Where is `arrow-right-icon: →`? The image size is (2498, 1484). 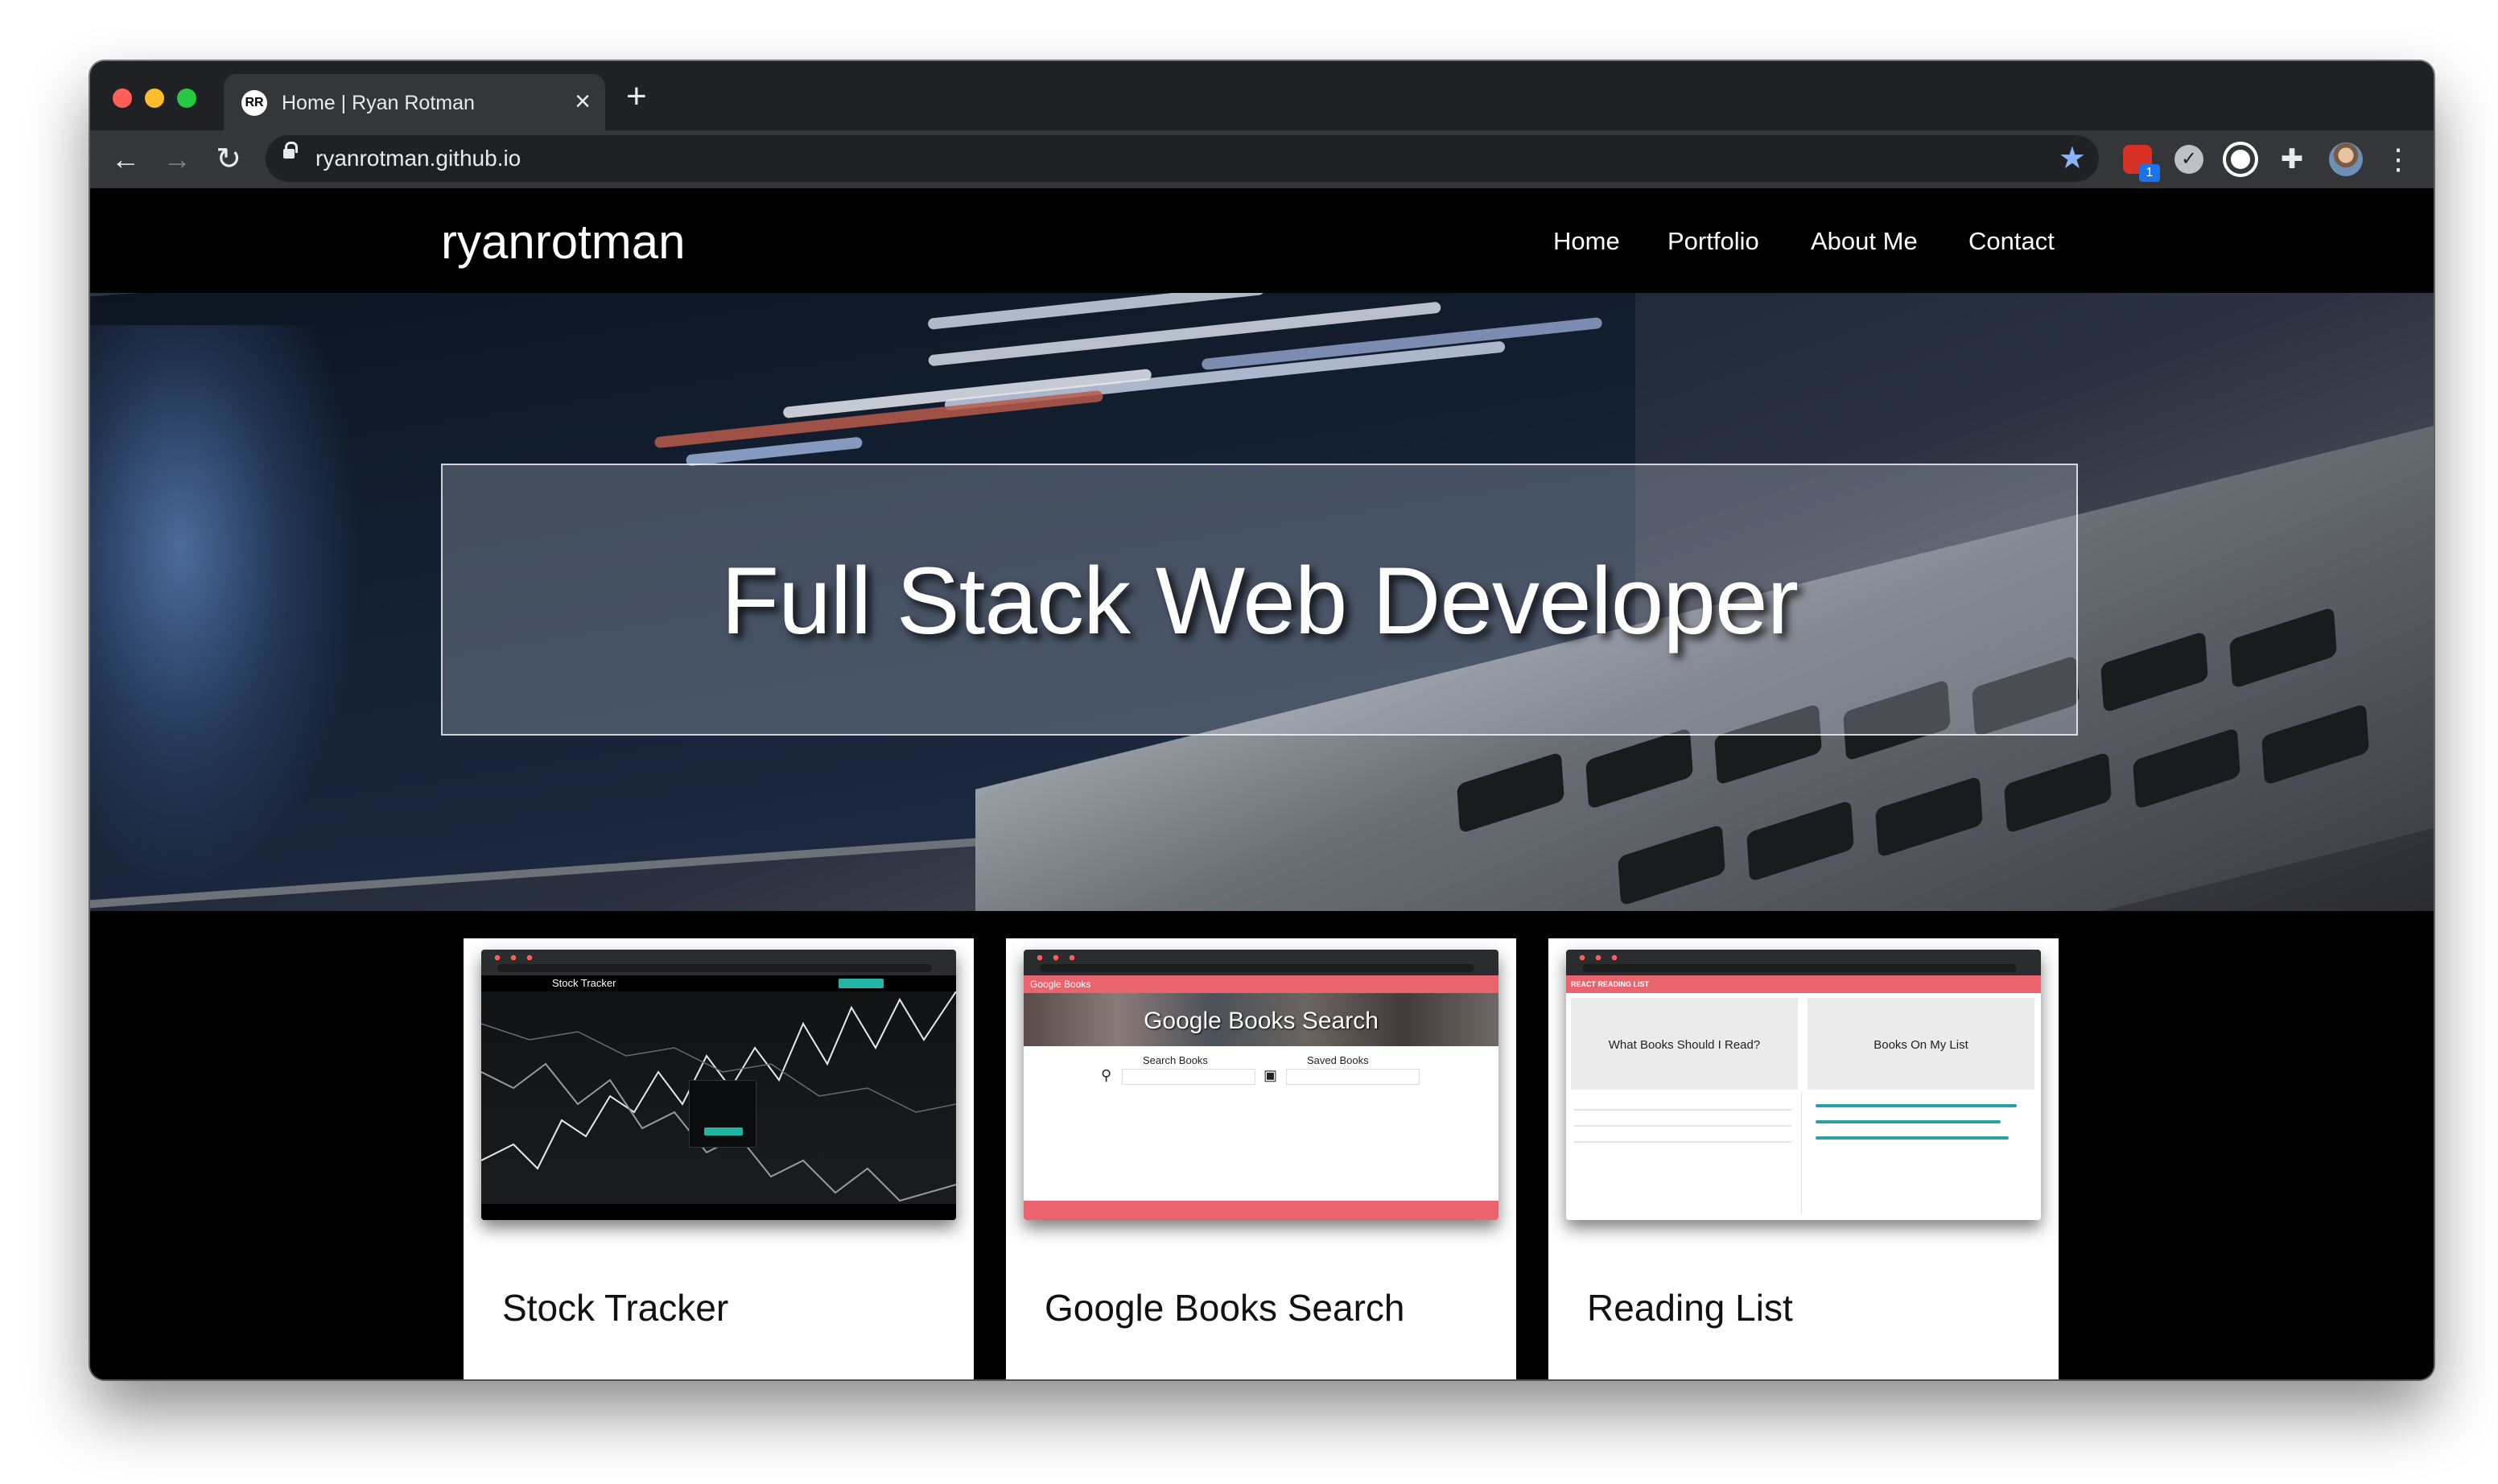 arrow-right-icon: → is located at coordinates (177, 159).